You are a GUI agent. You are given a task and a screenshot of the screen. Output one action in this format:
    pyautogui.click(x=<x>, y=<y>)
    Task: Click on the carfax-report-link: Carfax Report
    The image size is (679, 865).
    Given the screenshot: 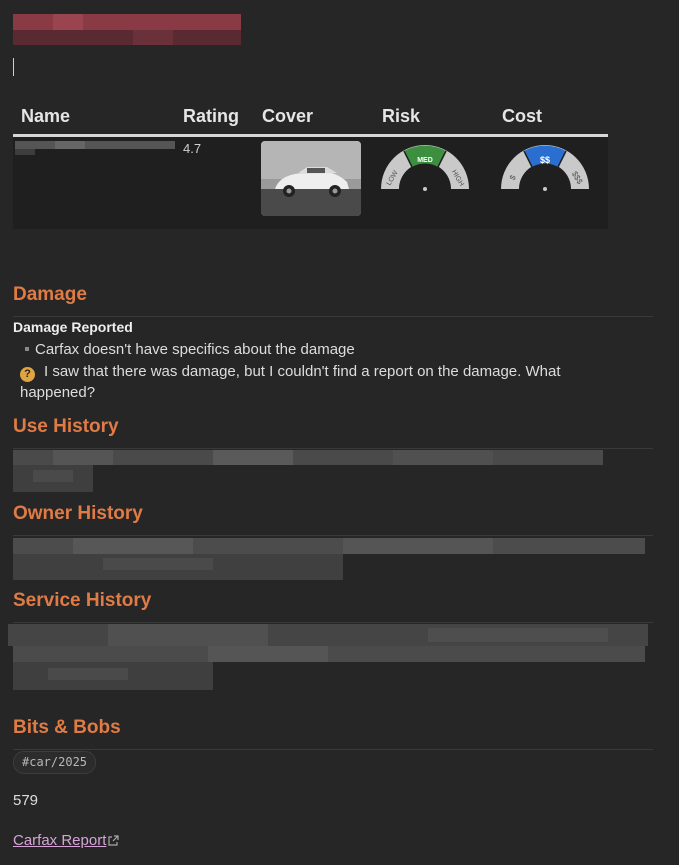 What is the action you would take?
    pyautogui.click(x=66, y=840)
    